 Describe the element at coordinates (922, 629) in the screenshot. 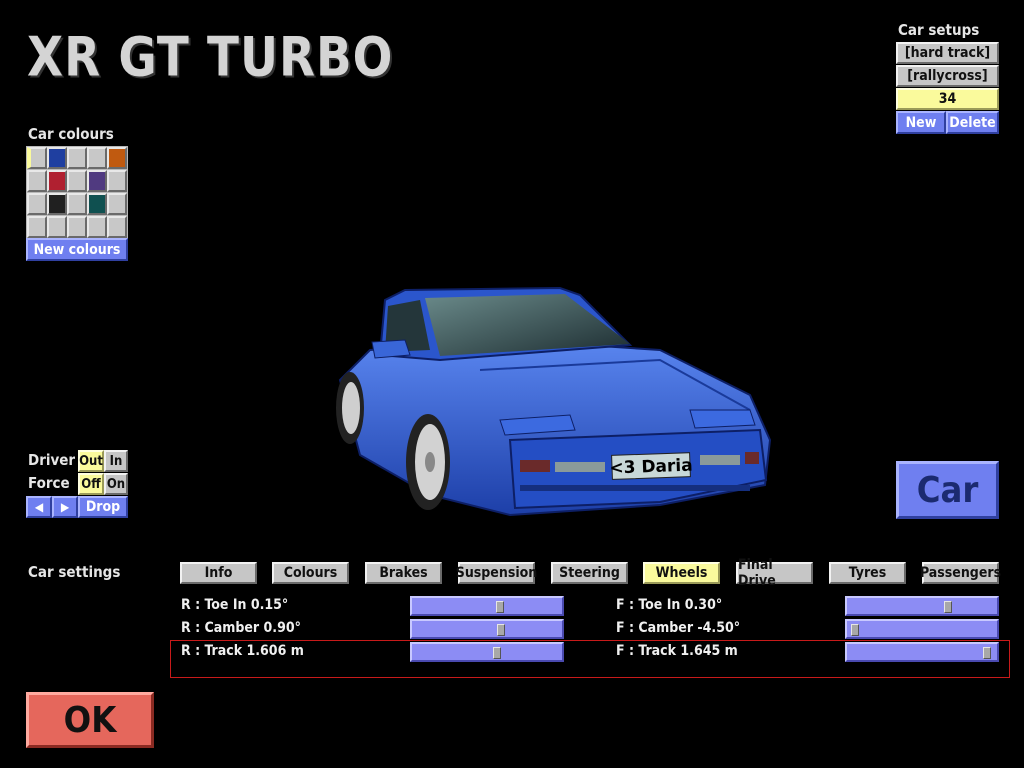

I see `front-camber-slider` at that location.